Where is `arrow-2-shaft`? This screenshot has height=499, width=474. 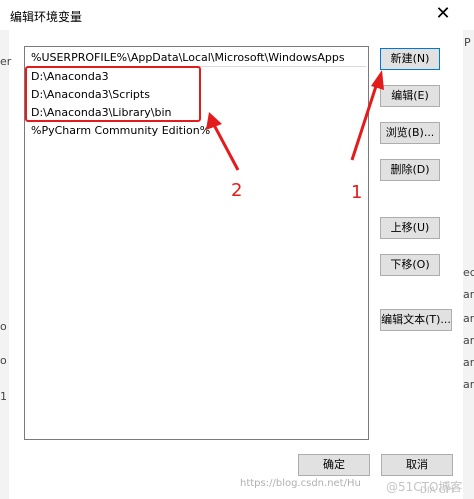 arrow-2-shaft is located at coordinates (225, 146).